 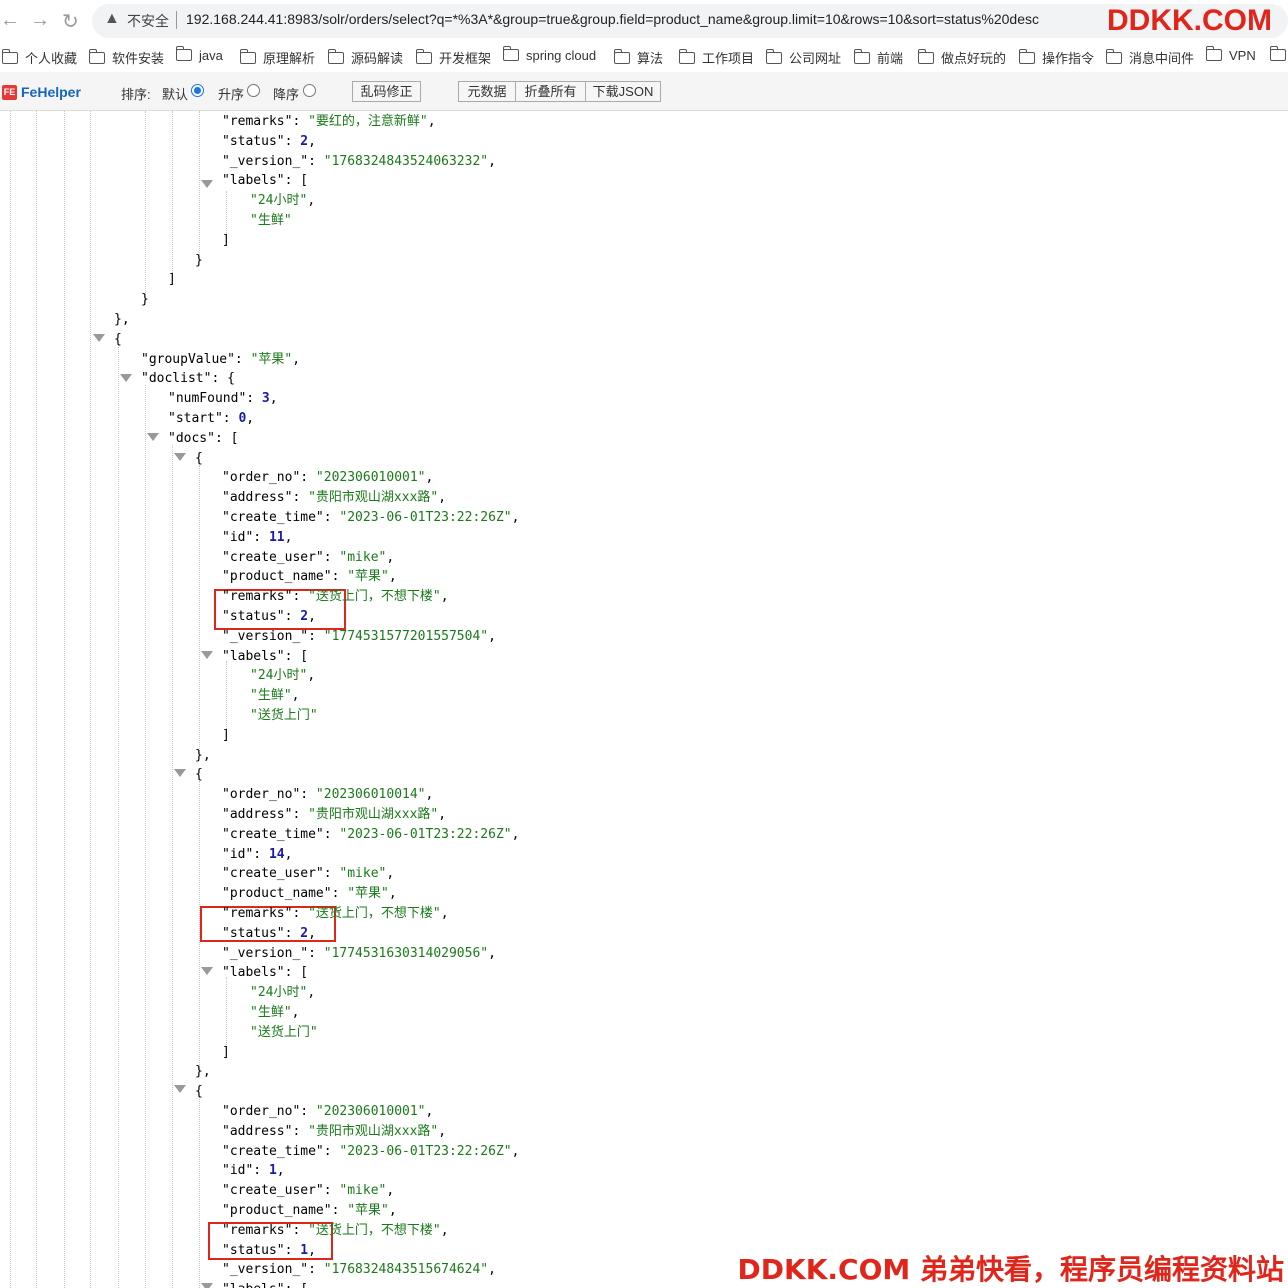 I want to click on bookmark-item: java, so click(x=199, y=54).